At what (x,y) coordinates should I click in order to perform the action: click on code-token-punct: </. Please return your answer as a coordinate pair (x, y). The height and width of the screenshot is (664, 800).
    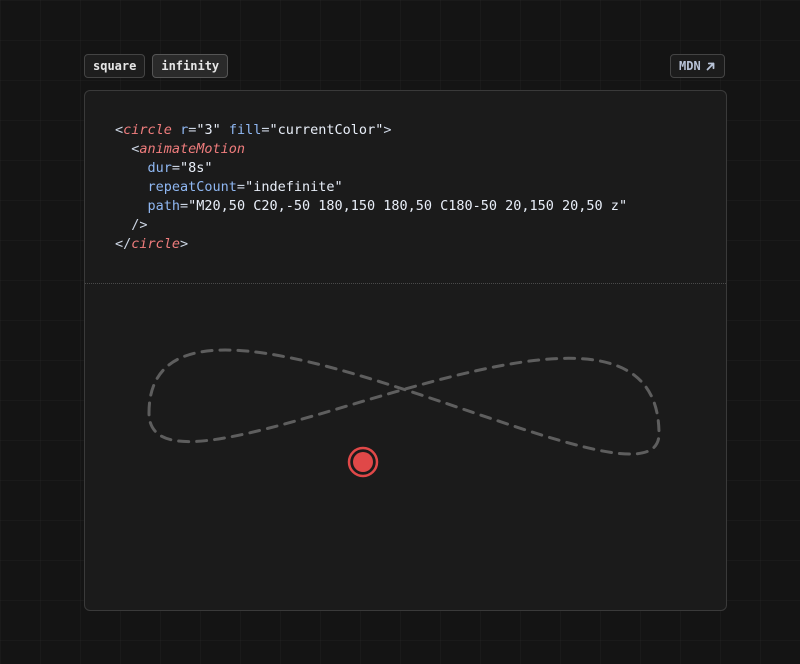
    Looking at the image, I should click on (123, 244).